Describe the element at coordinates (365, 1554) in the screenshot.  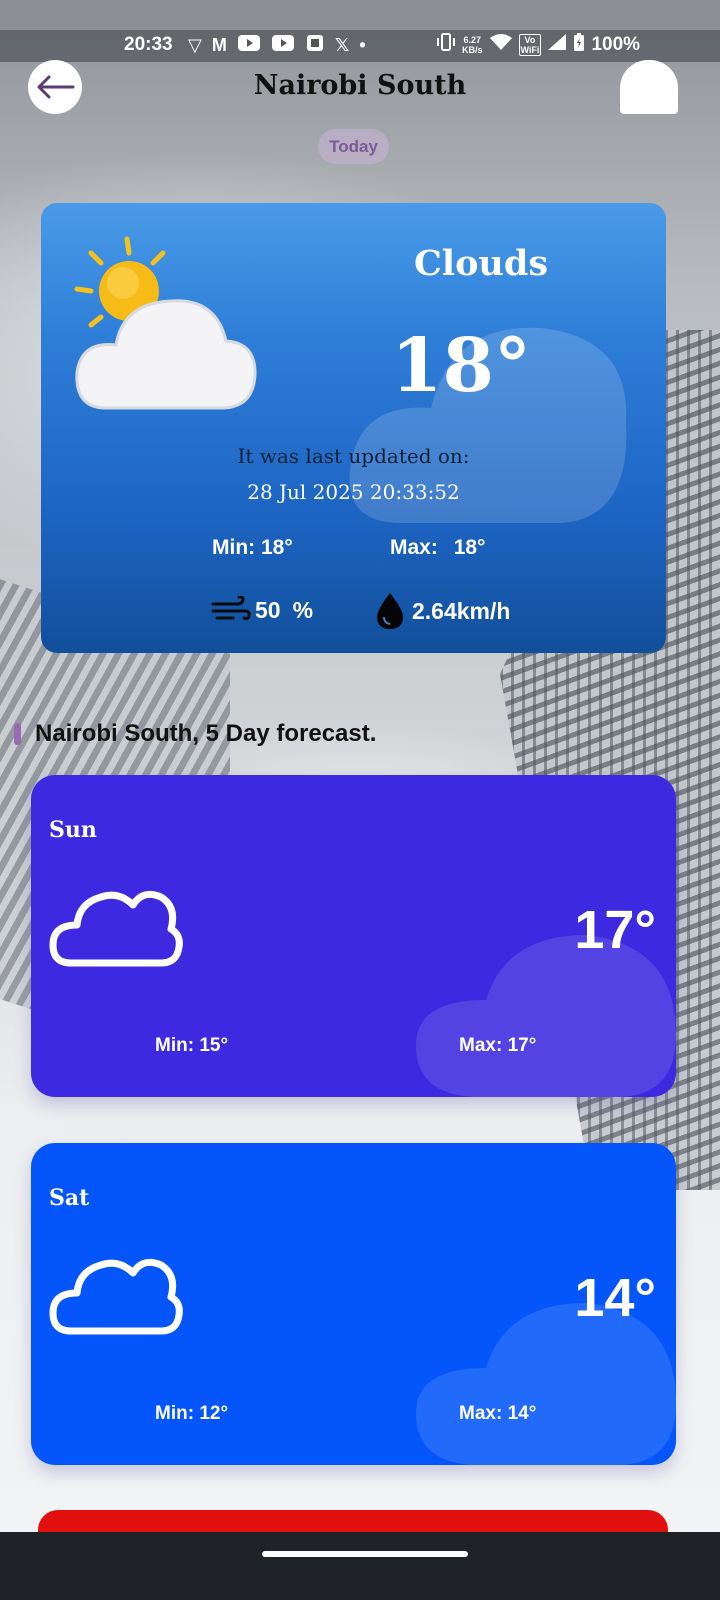
I see `home-gesture-handle` at that location.